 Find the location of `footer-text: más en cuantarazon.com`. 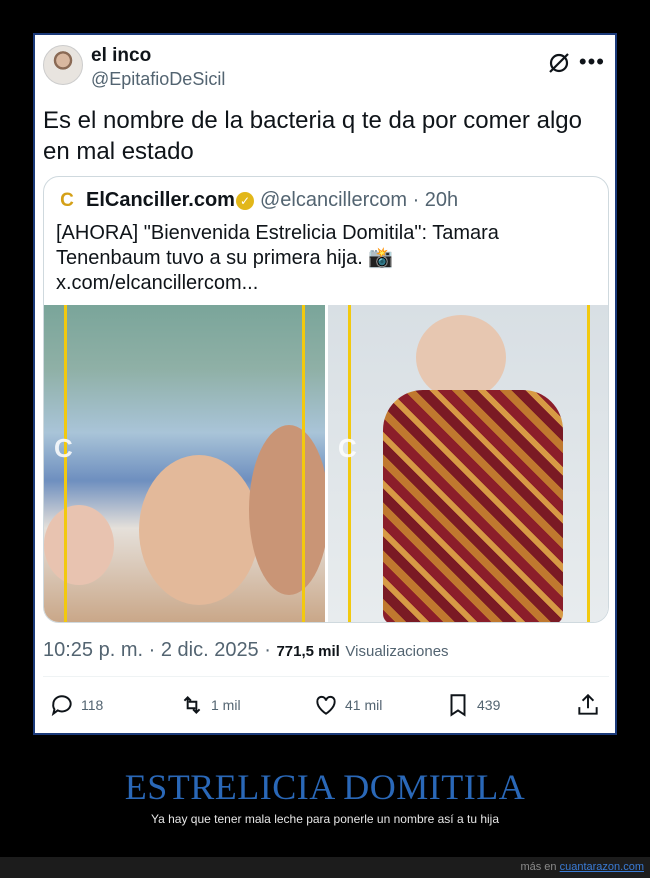

footer-text: más en cuantarazon.com is located at coordinates (582, 867).